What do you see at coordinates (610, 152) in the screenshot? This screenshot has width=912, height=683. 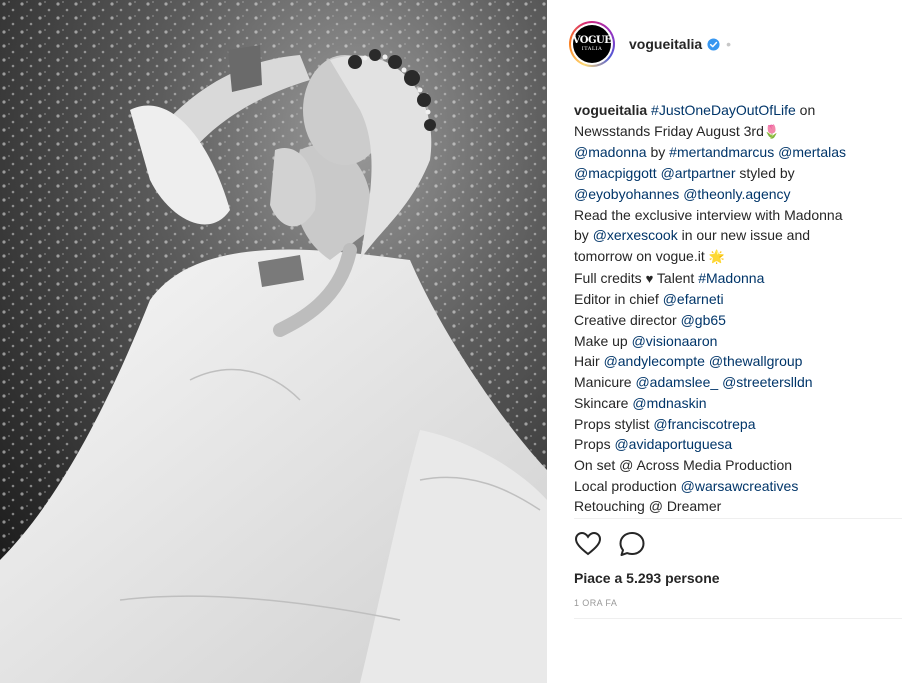 I see `mention-link: @madonna` at bounding box center [610, 152].